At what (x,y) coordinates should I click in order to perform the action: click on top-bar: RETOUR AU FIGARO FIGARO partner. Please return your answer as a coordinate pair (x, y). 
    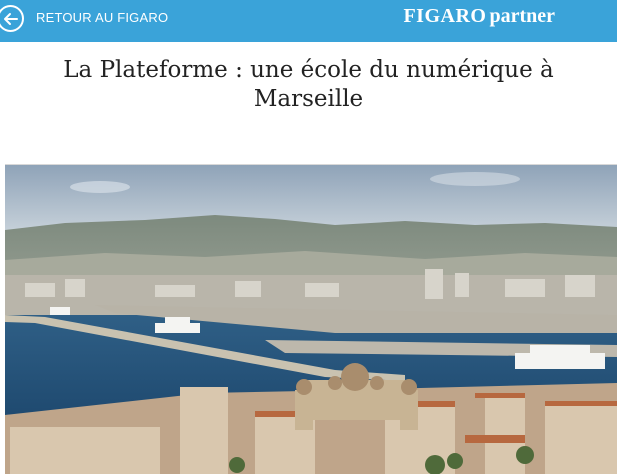
    Looking at the image, I should click on (308, 21).